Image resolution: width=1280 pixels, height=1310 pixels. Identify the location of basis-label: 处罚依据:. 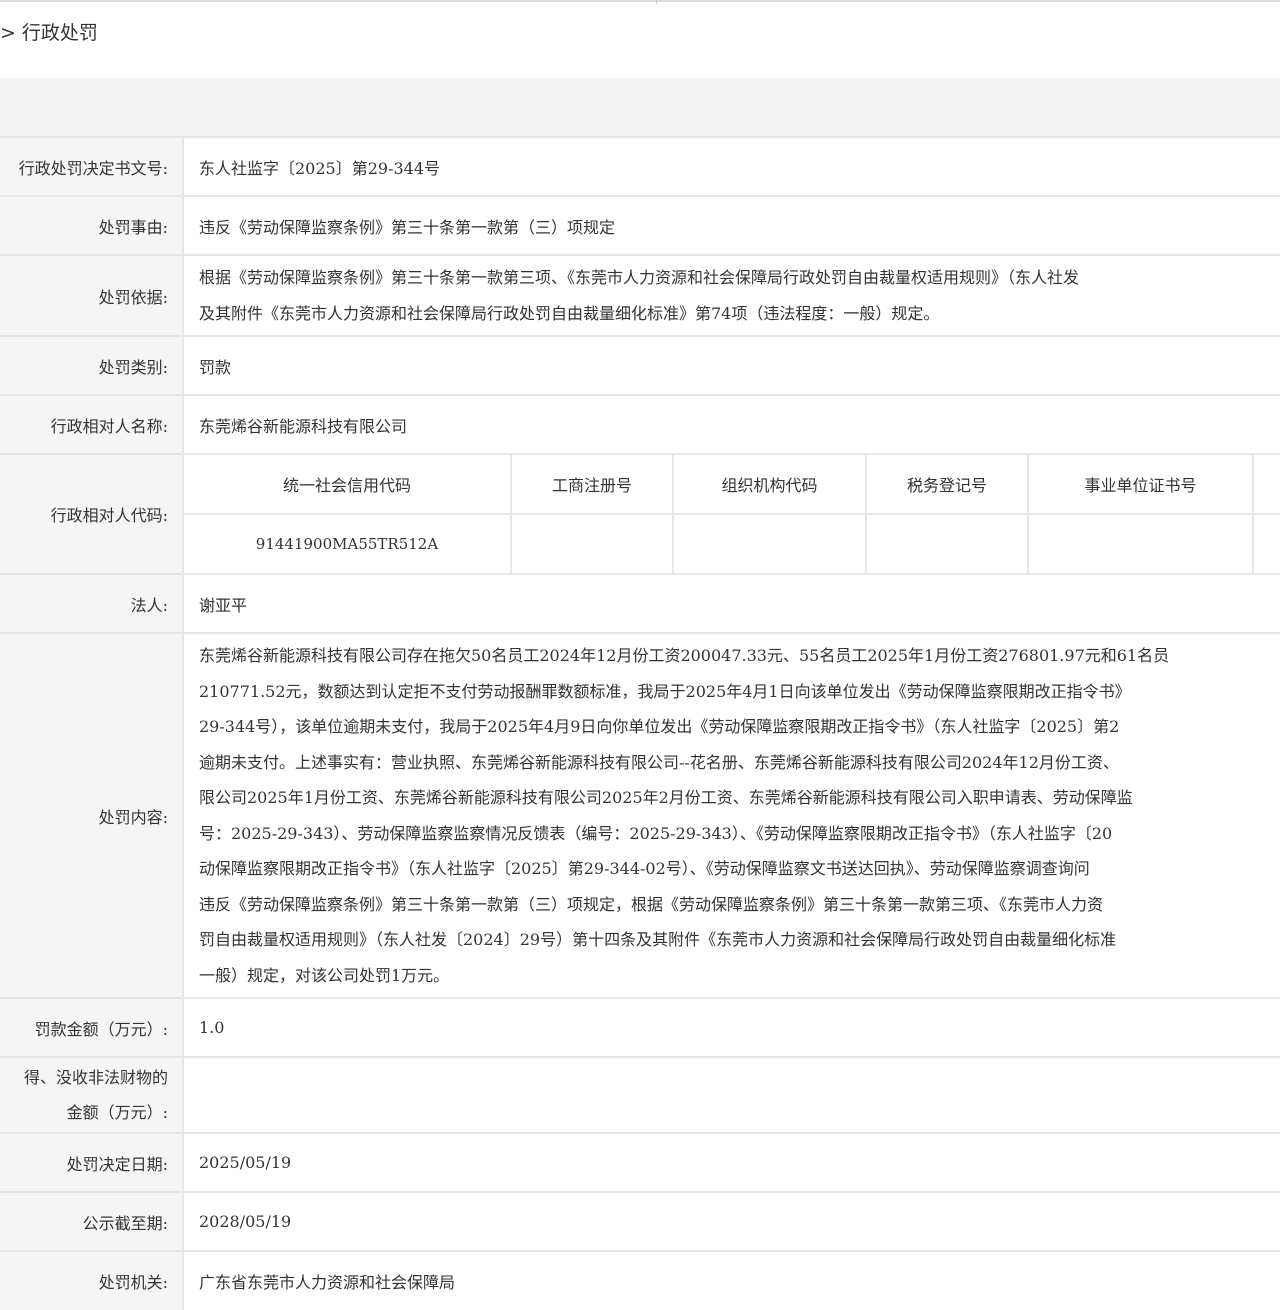
(92, 295).